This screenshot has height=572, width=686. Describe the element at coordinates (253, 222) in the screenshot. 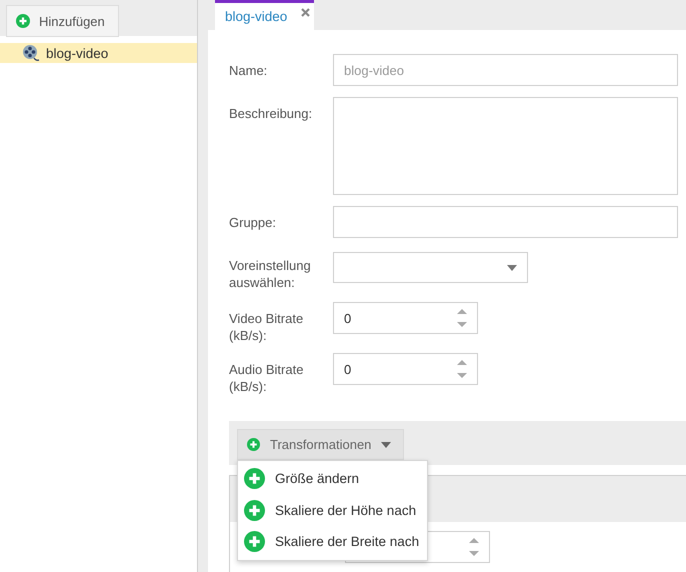

I see `field-label: Gruppe:` at that location.